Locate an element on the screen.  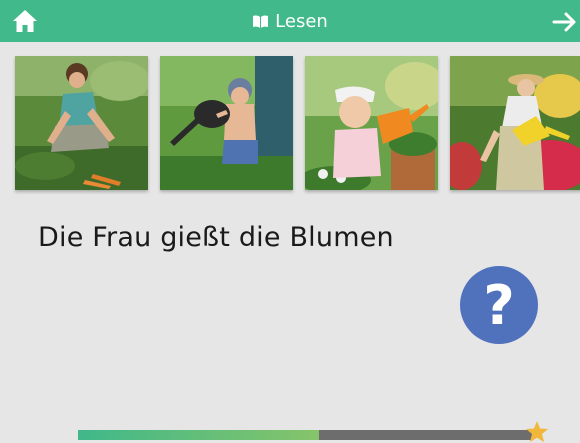
home-button is located at coordinates (25, 21).